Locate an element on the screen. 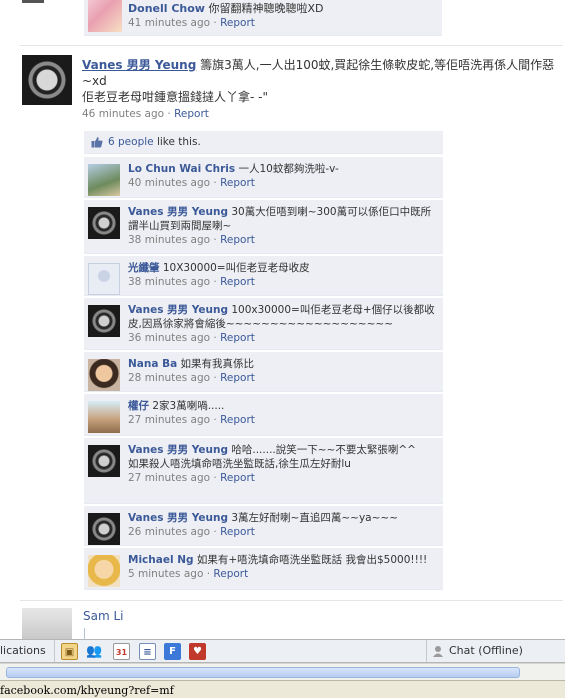 The width and height of the screenshot is (565, 698). friends-app-icon: 👥 is located at coordinates (94, 651).